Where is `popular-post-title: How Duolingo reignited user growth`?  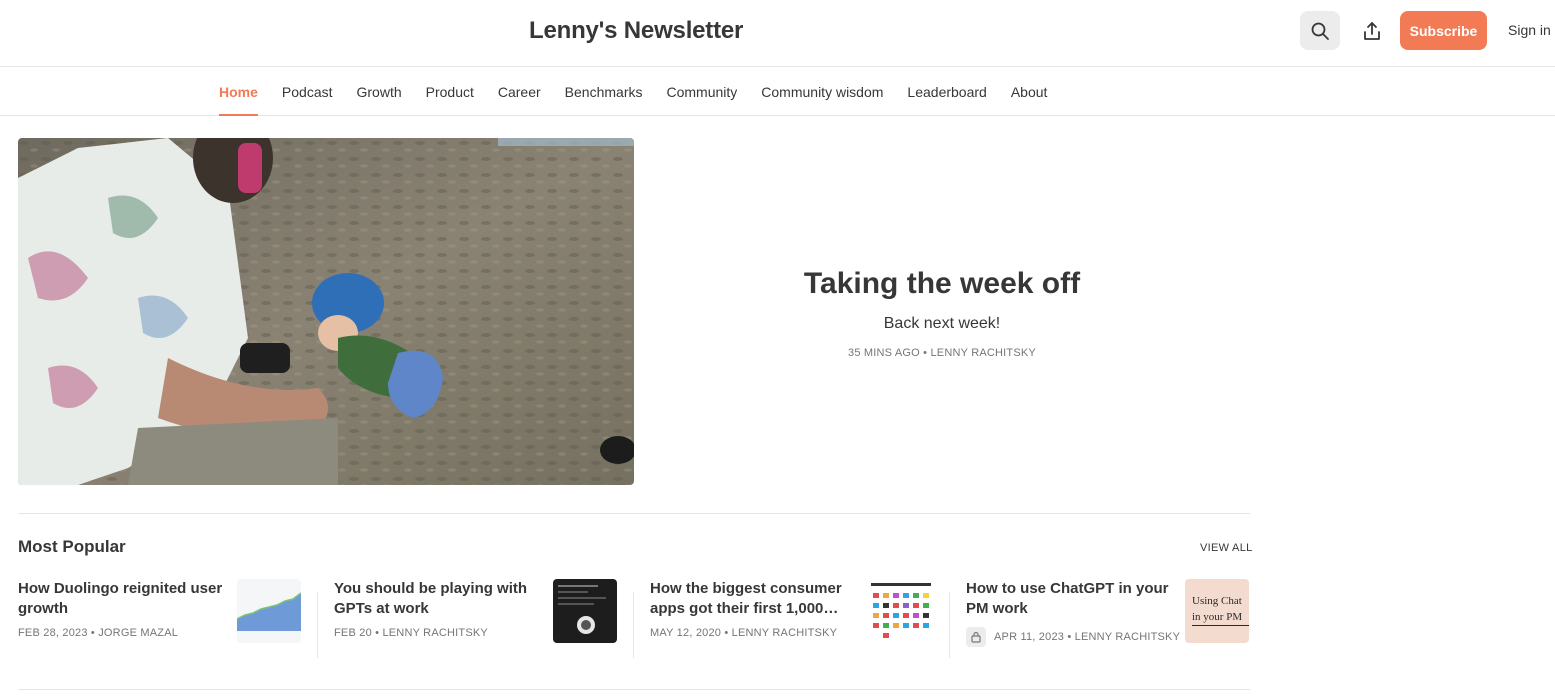
popular-post-title: How Duolingo reignited user growth is located at coordinates (123, 599).